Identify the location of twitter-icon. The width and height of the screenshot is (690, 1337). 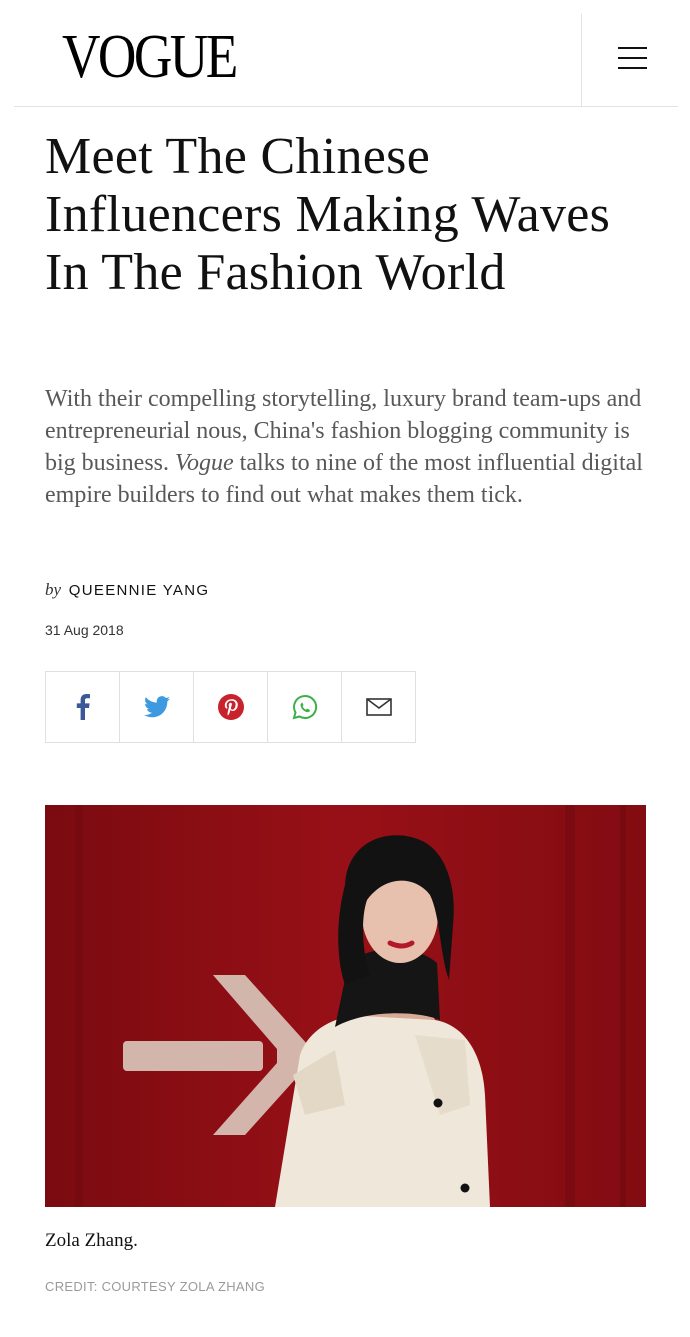
(156, 707).